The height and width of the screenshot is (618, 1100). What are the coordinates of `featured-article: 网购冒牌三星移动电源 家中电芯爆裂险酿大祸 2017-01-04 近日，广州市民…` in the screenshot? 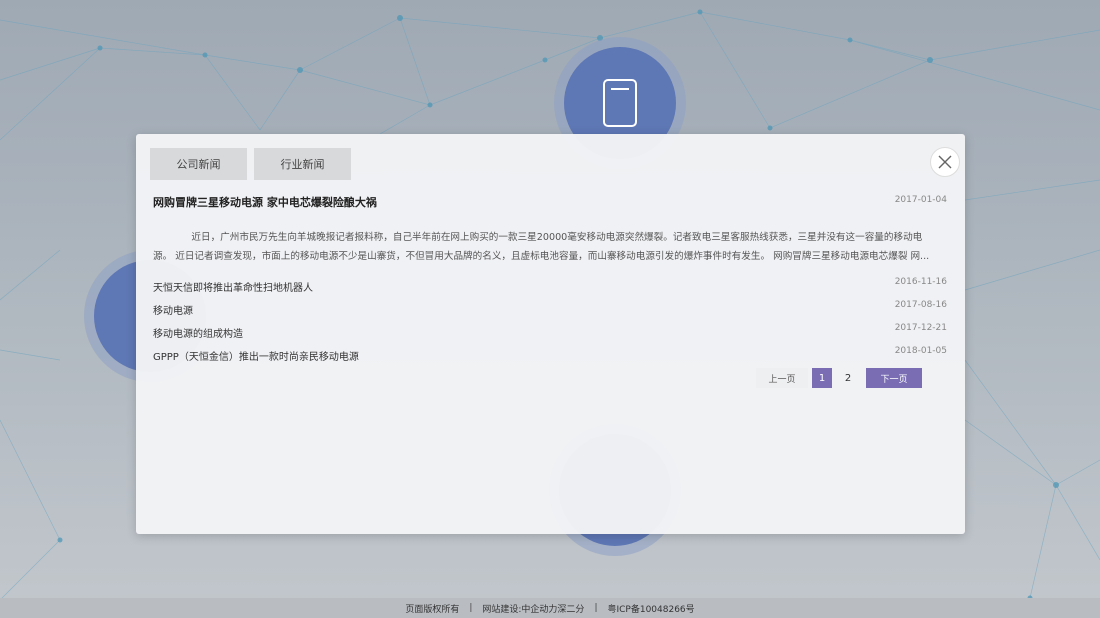 It's located at (550, 230).